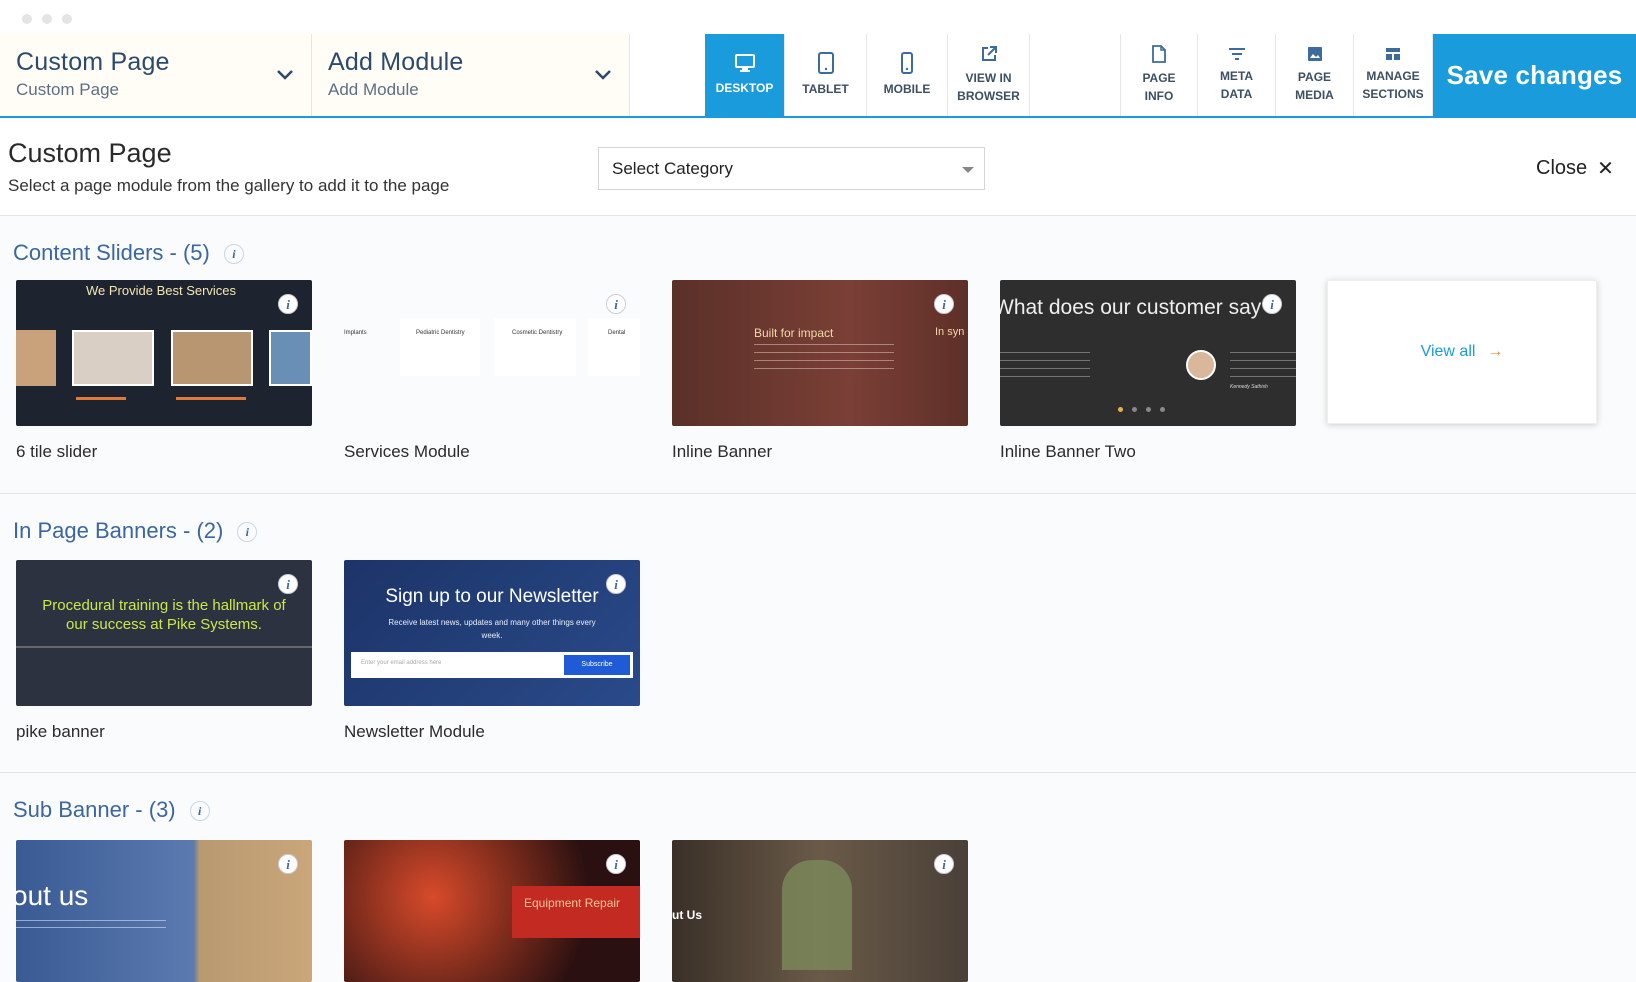 This screenshot has height=982, width=1636. I want to click on close-button: Close ✕, so click(1575, 168).